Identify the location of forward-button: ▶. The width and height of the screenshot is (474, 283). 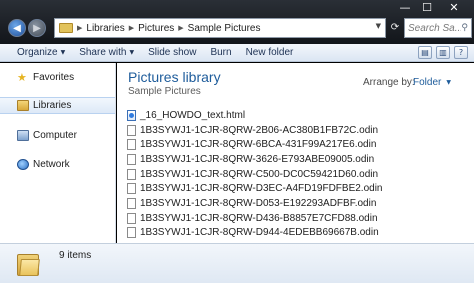
(37, 28).